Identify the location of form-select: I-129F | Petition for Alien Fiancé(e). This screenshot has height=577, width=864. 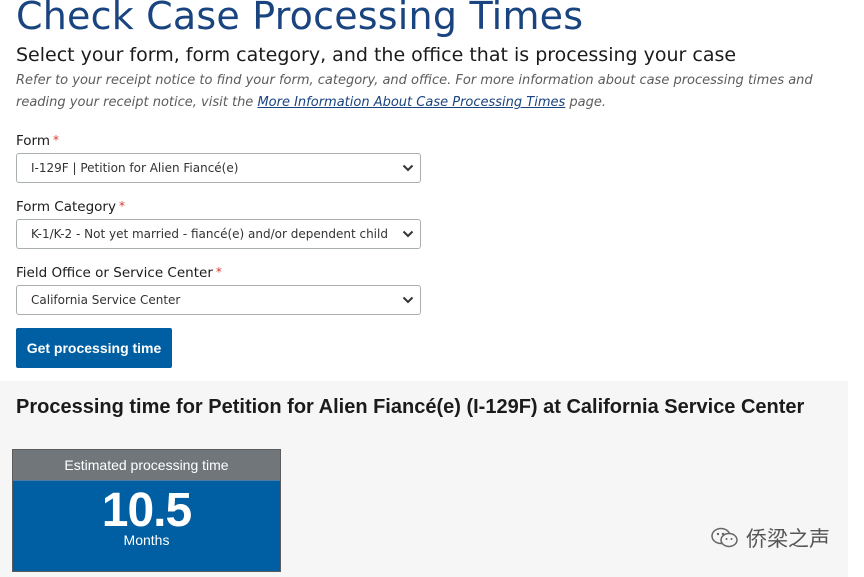
(218, 168).